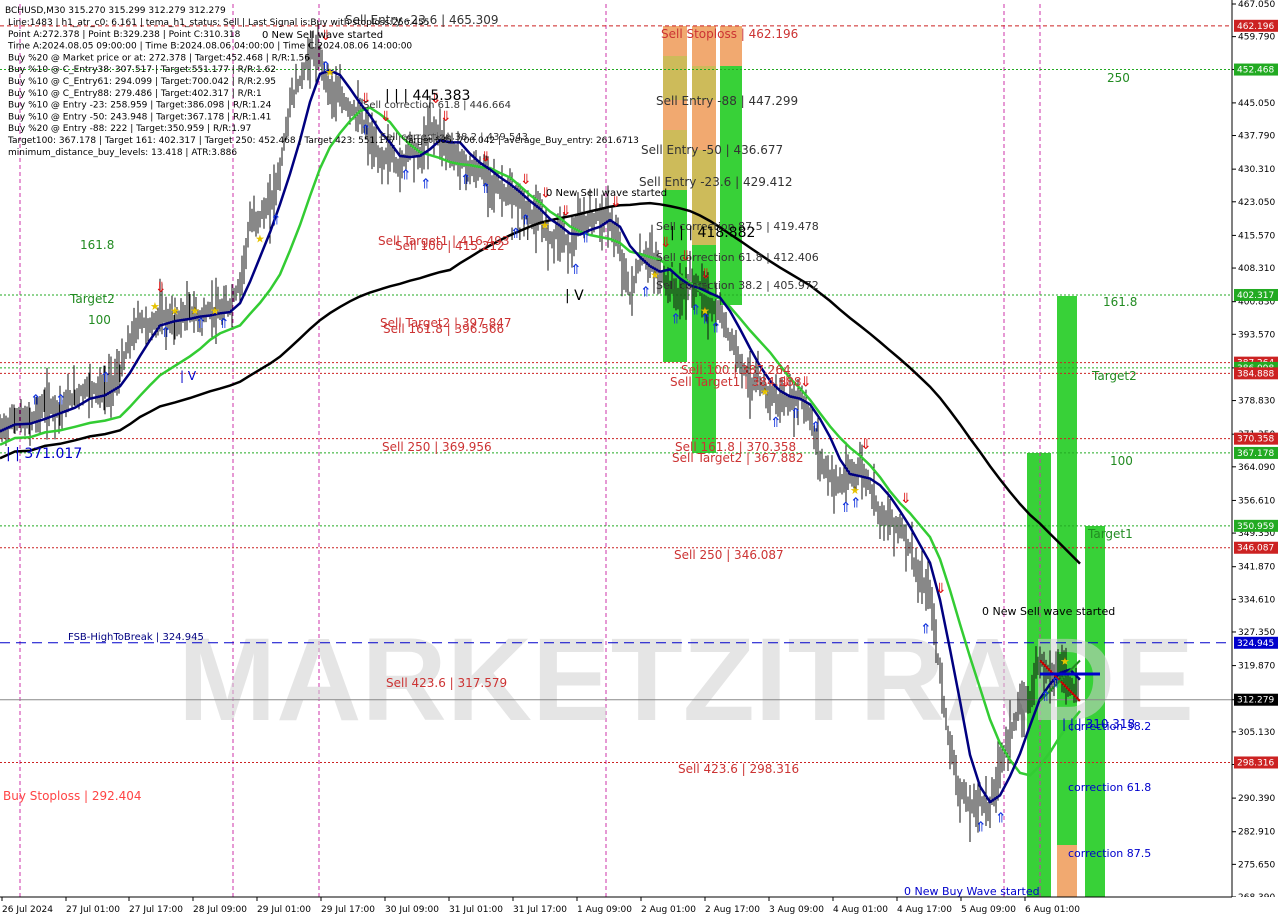 This screenshot has width=1280, height=920. What do you see at coordinates (1256, 600) in the screenshot?
I see `price-tick-label: 334.610` at bounding box center [1256, 600].